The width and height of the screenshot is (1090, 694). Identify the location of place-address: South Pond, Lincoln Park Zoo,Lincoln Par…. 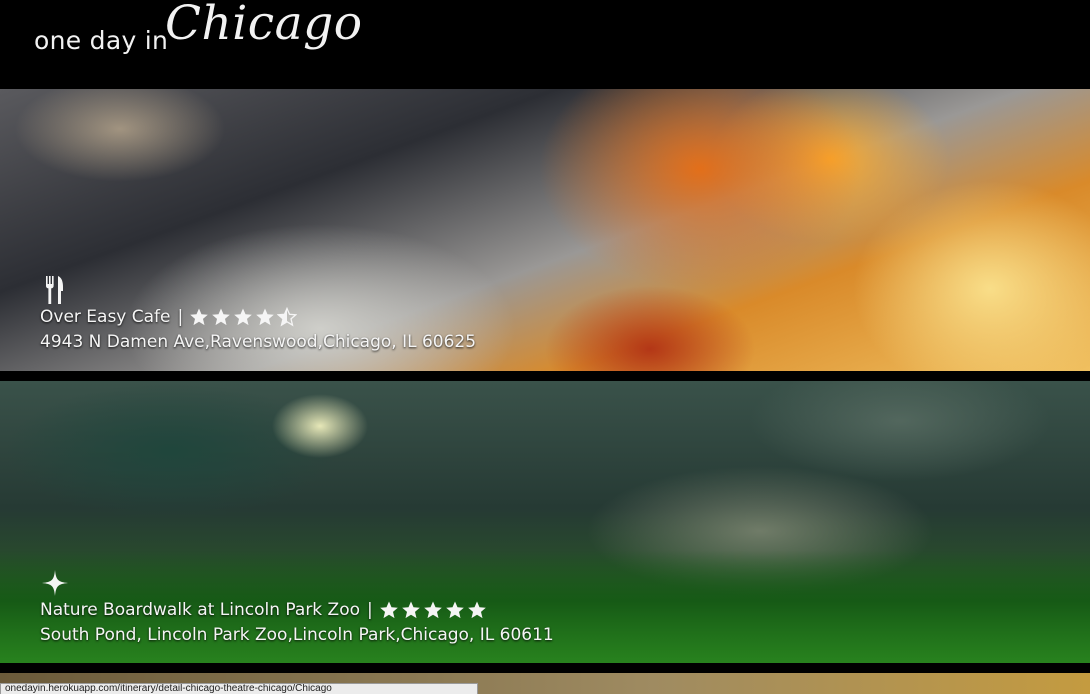
(297, 635).